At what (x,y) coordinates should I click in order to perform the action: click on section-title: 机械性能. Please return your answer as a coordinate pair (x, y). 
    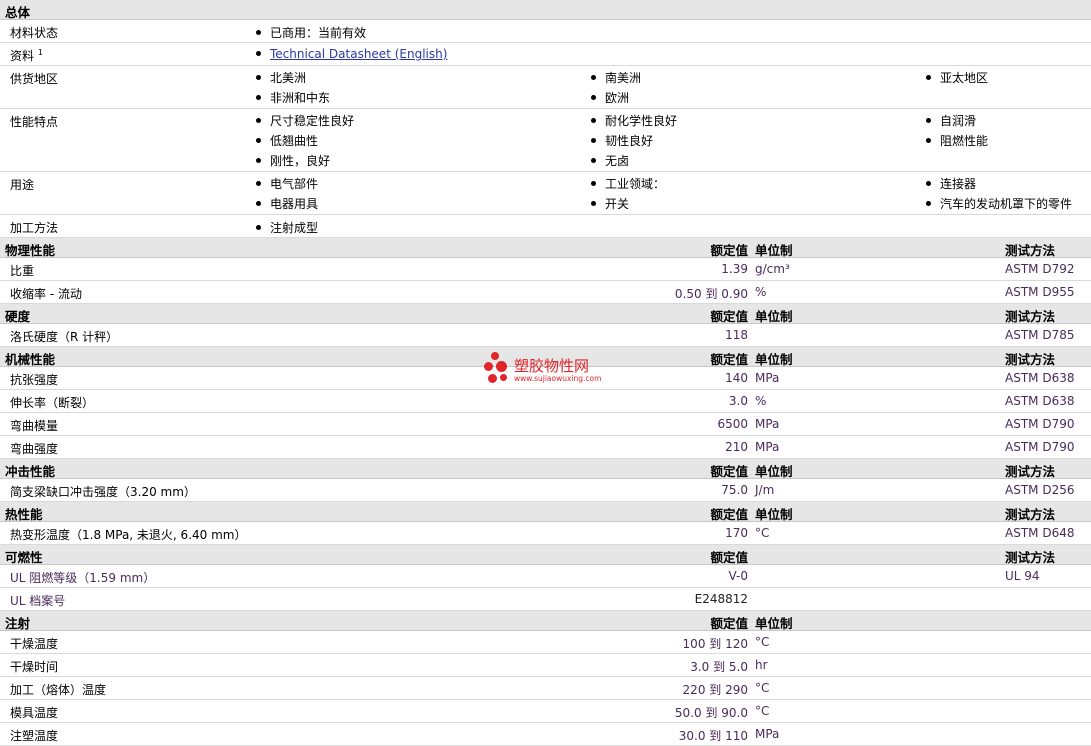
    Looking at the image, I should click on (30, 359).